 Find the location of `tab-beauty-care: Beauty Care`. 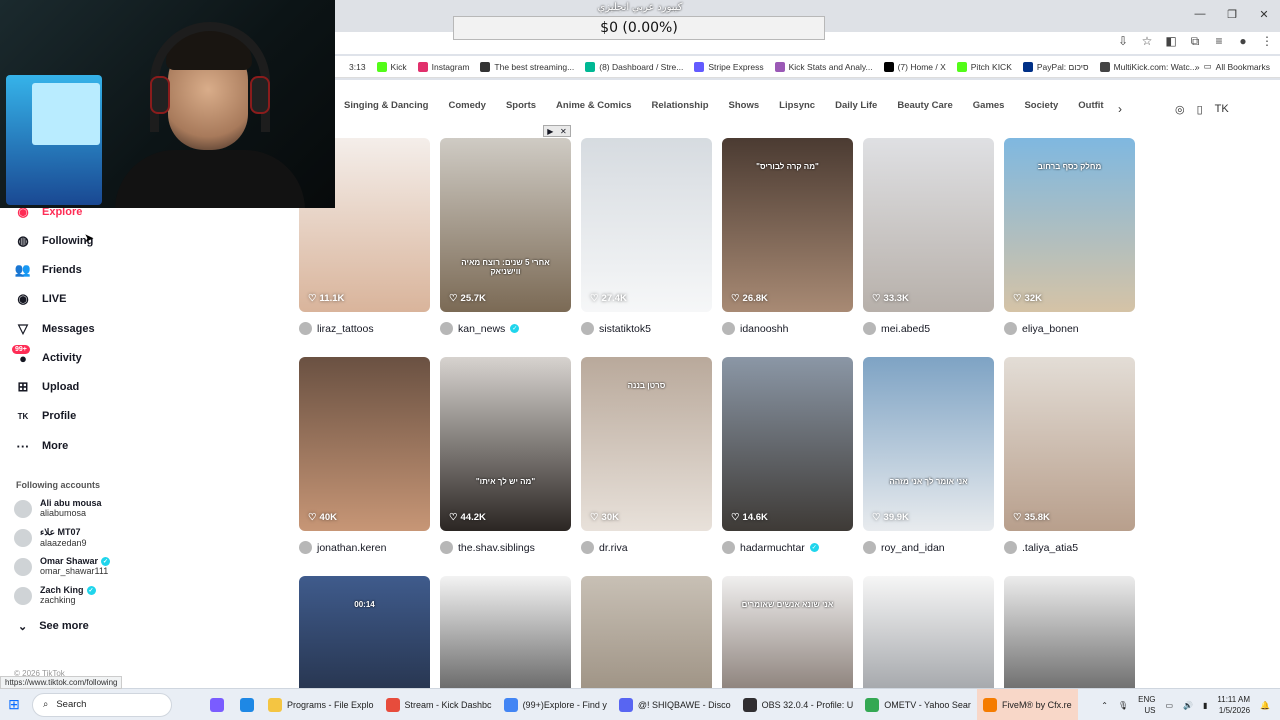

tab-beauty-care: Beauty Care is located at coordinates (924, 110).